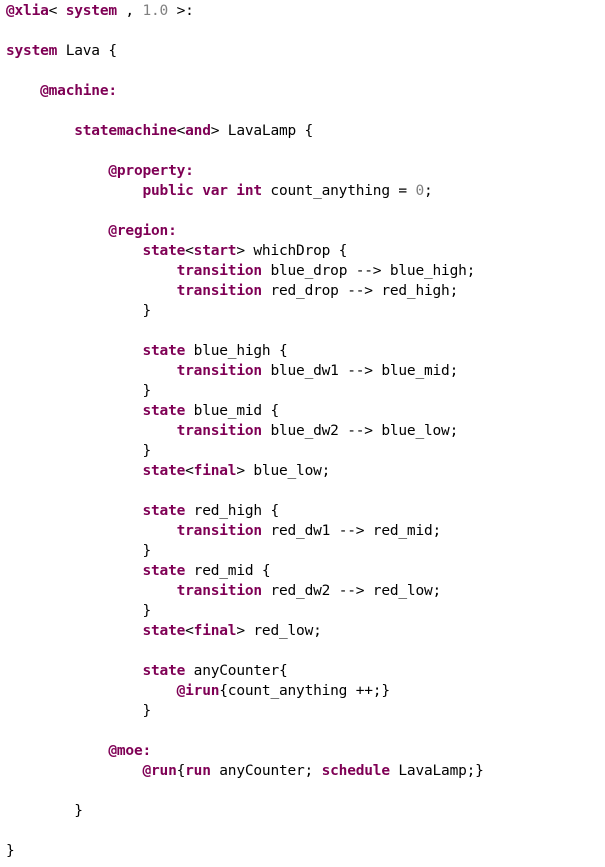 The height and width of the screenshot is (867, 605). What do you see at coordinates (302, 411) in the screenshot?
I see `code-line: state blue_mid {` at bounding box center [302, 411].